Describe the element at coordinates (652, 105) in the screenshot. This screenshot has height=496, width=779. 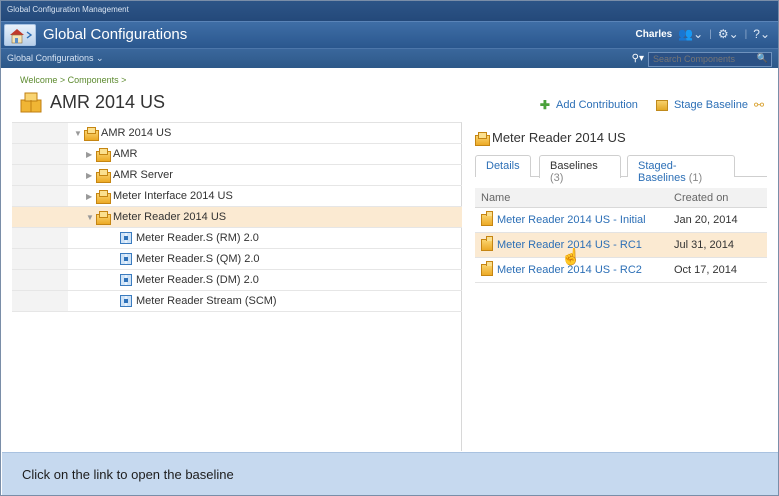
I see `page-actions: ✚ Add Contribution Stage Baseline ⚯` at that location.